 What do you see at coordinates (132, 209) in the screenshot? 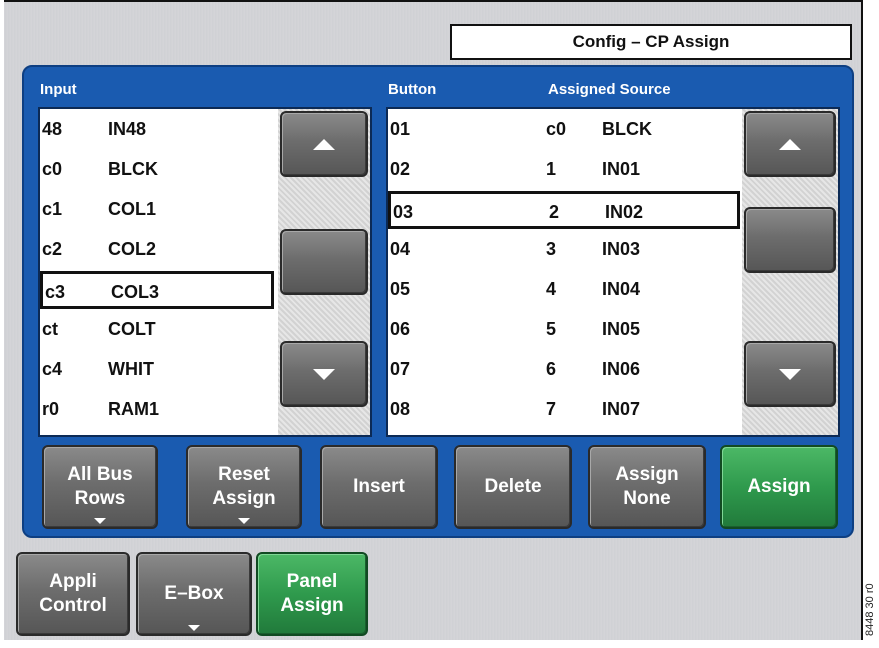
I see `input-name: COL1` at bounding box center [132, 209].